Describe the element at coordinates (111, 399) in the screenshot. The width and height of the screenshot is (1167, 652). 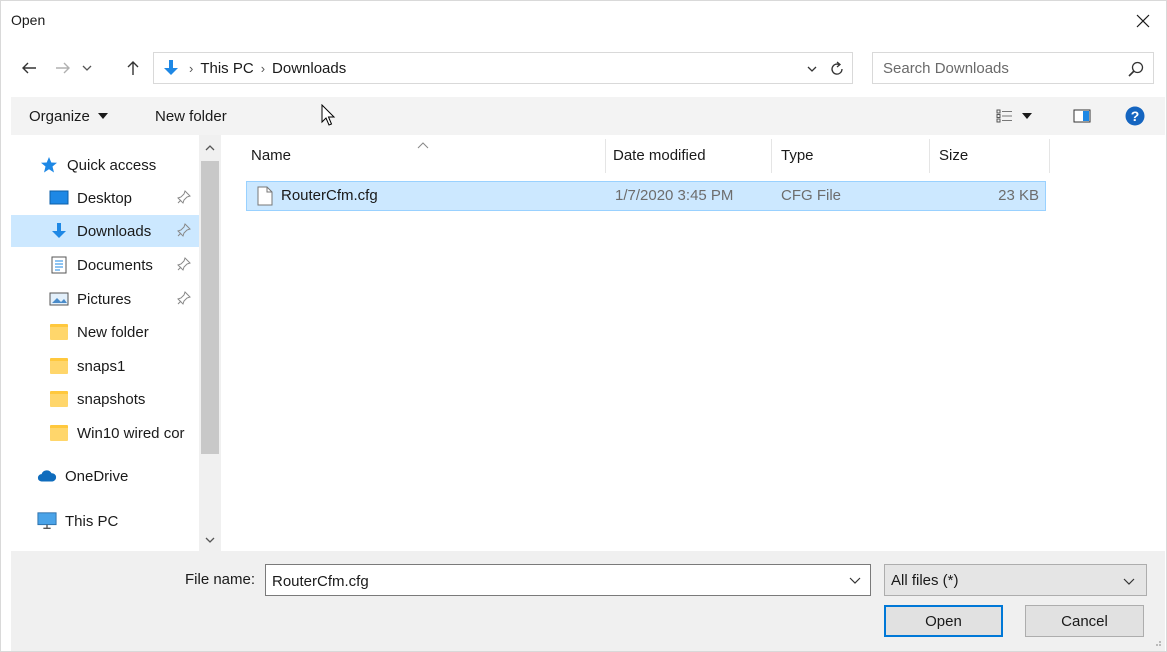
I see `sidebar-item-label: snapshots` at that location.